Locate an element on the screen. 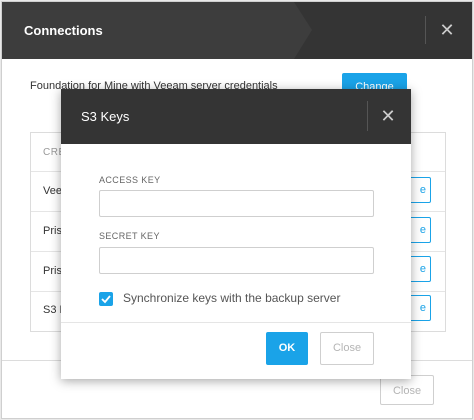  sync-keys-checkbox is located at coordinates (106, 299).